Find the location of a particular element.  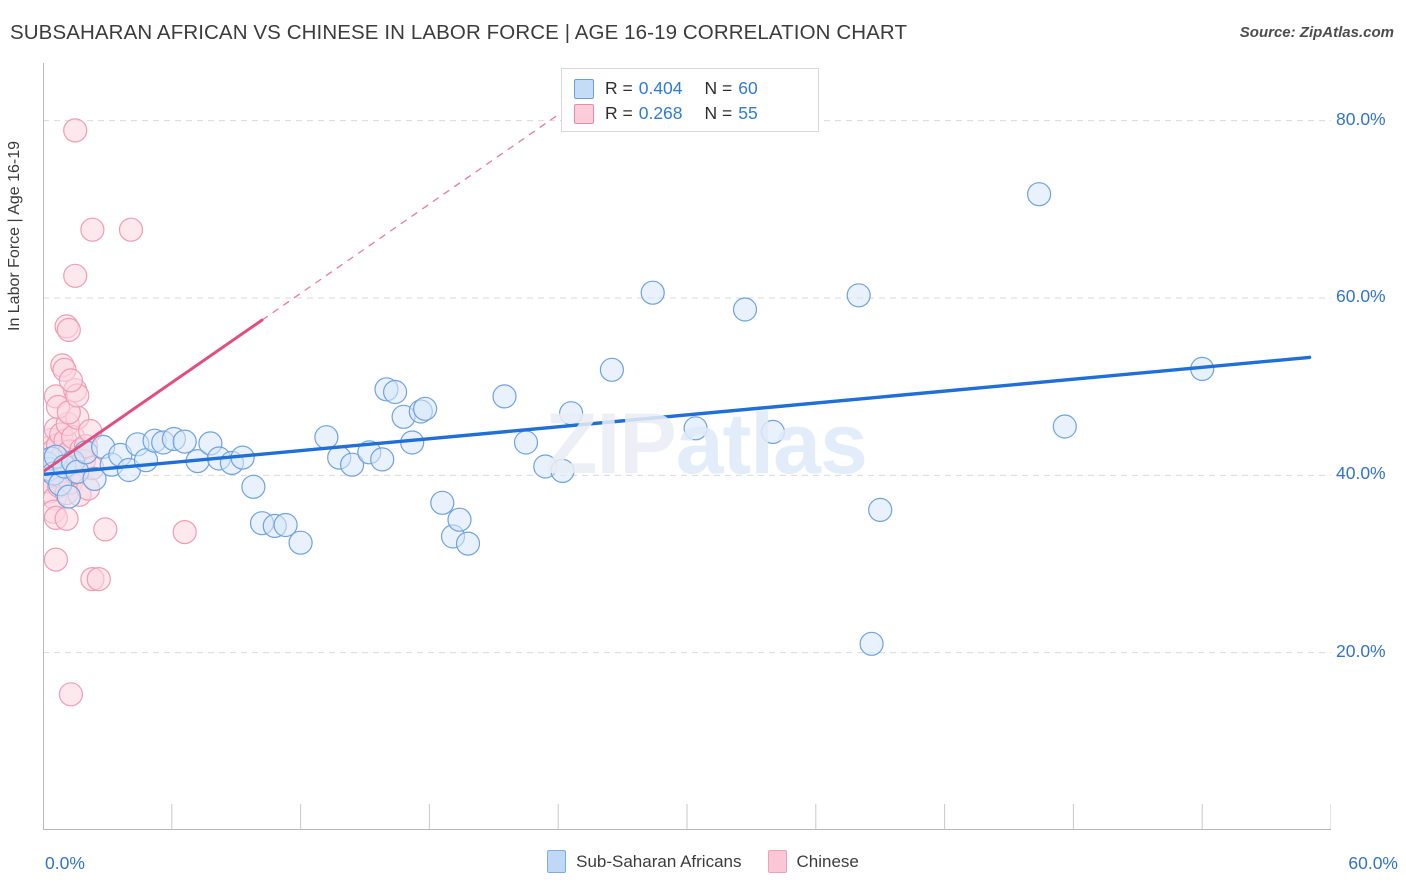

series-legend: Sub-Saharan Africans Chinese is located at coordinates (703, 861).